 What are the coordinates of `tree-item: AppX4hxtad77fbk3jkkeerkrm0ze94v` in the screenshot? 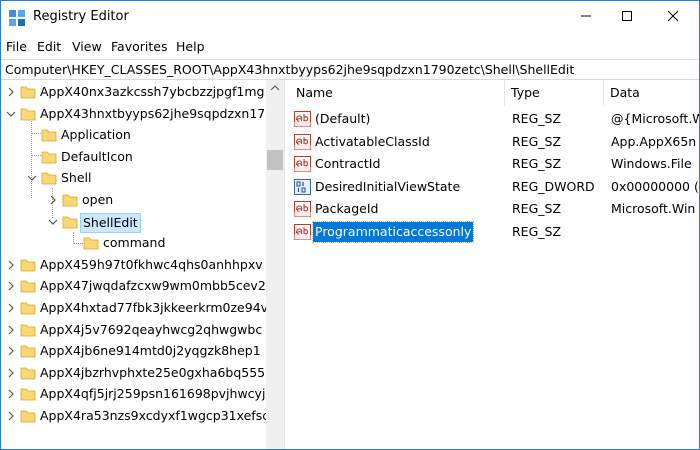 It's located at (134, 308).